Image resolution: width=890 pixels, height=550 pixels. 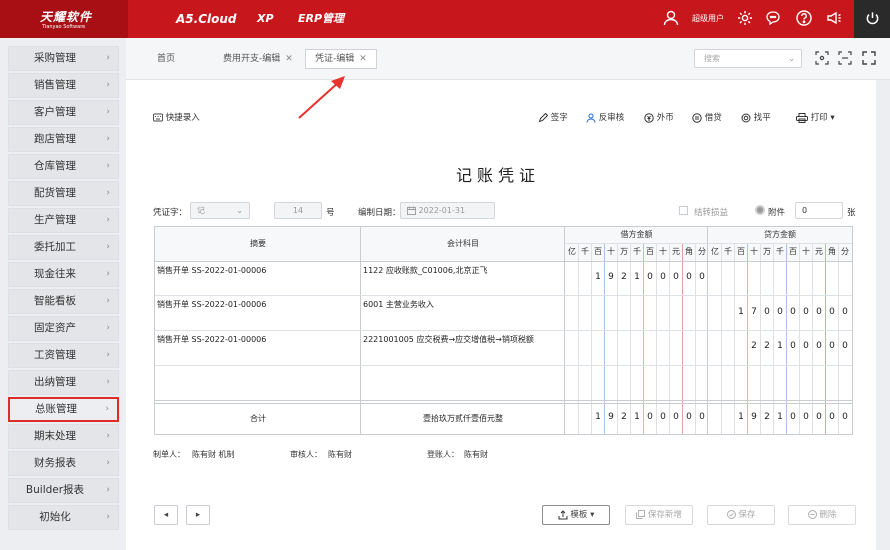 I want to click on row-2-account: 6001 主营业务收入, so click(x=398, y=304).